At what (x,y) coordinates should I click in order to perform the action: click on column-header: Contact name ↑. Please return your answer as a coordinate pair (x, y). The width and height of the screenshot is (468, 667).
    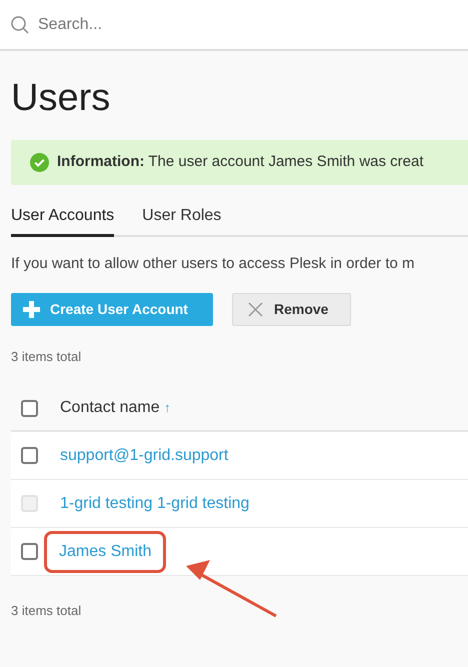
    Looking at the image, I should click on (115, 408).